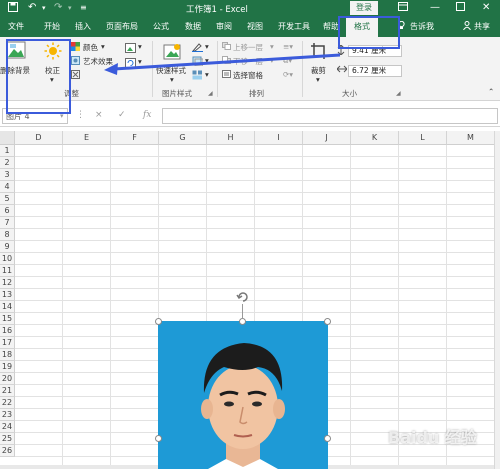  What do you see at coordinates (222, 64) in the screenshot?
I see `annotation-arrow` at bounding box center [222, 64].